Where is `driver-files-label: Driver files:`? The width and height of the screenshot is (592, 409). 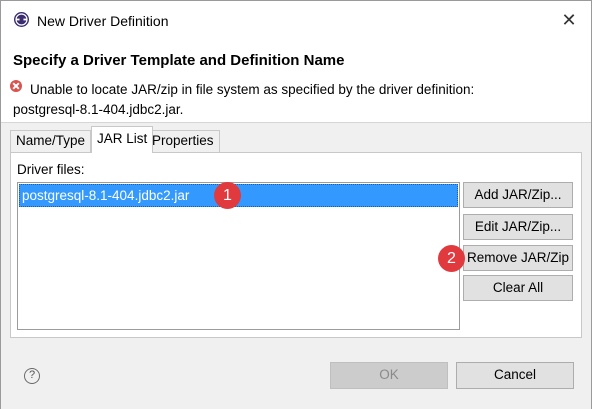 driver-files-label: Driver files: is located at coordinates (51, 169).